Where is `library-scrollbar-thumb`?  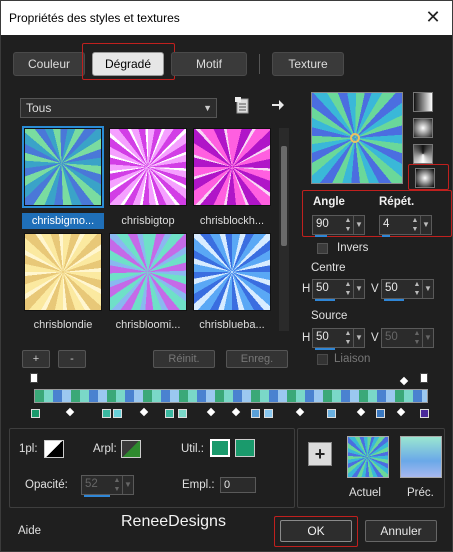
library-scrollbar-thumb is located at coordinates (284, 196).